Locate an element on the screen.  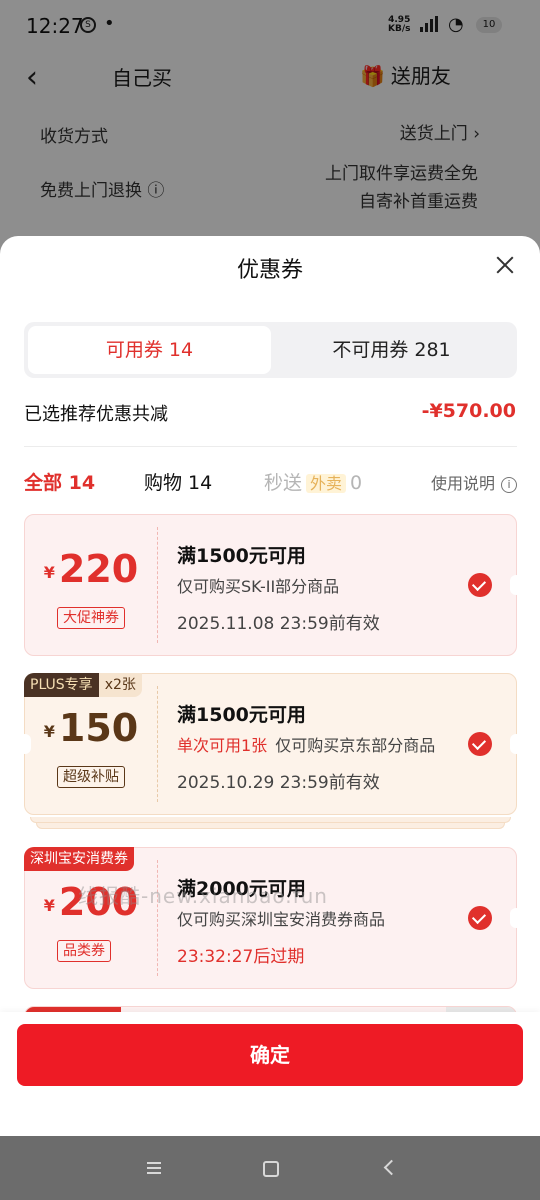
coupon-segment-control: 可用券 14 不可用券 281 is located at coordinates (270, 350).